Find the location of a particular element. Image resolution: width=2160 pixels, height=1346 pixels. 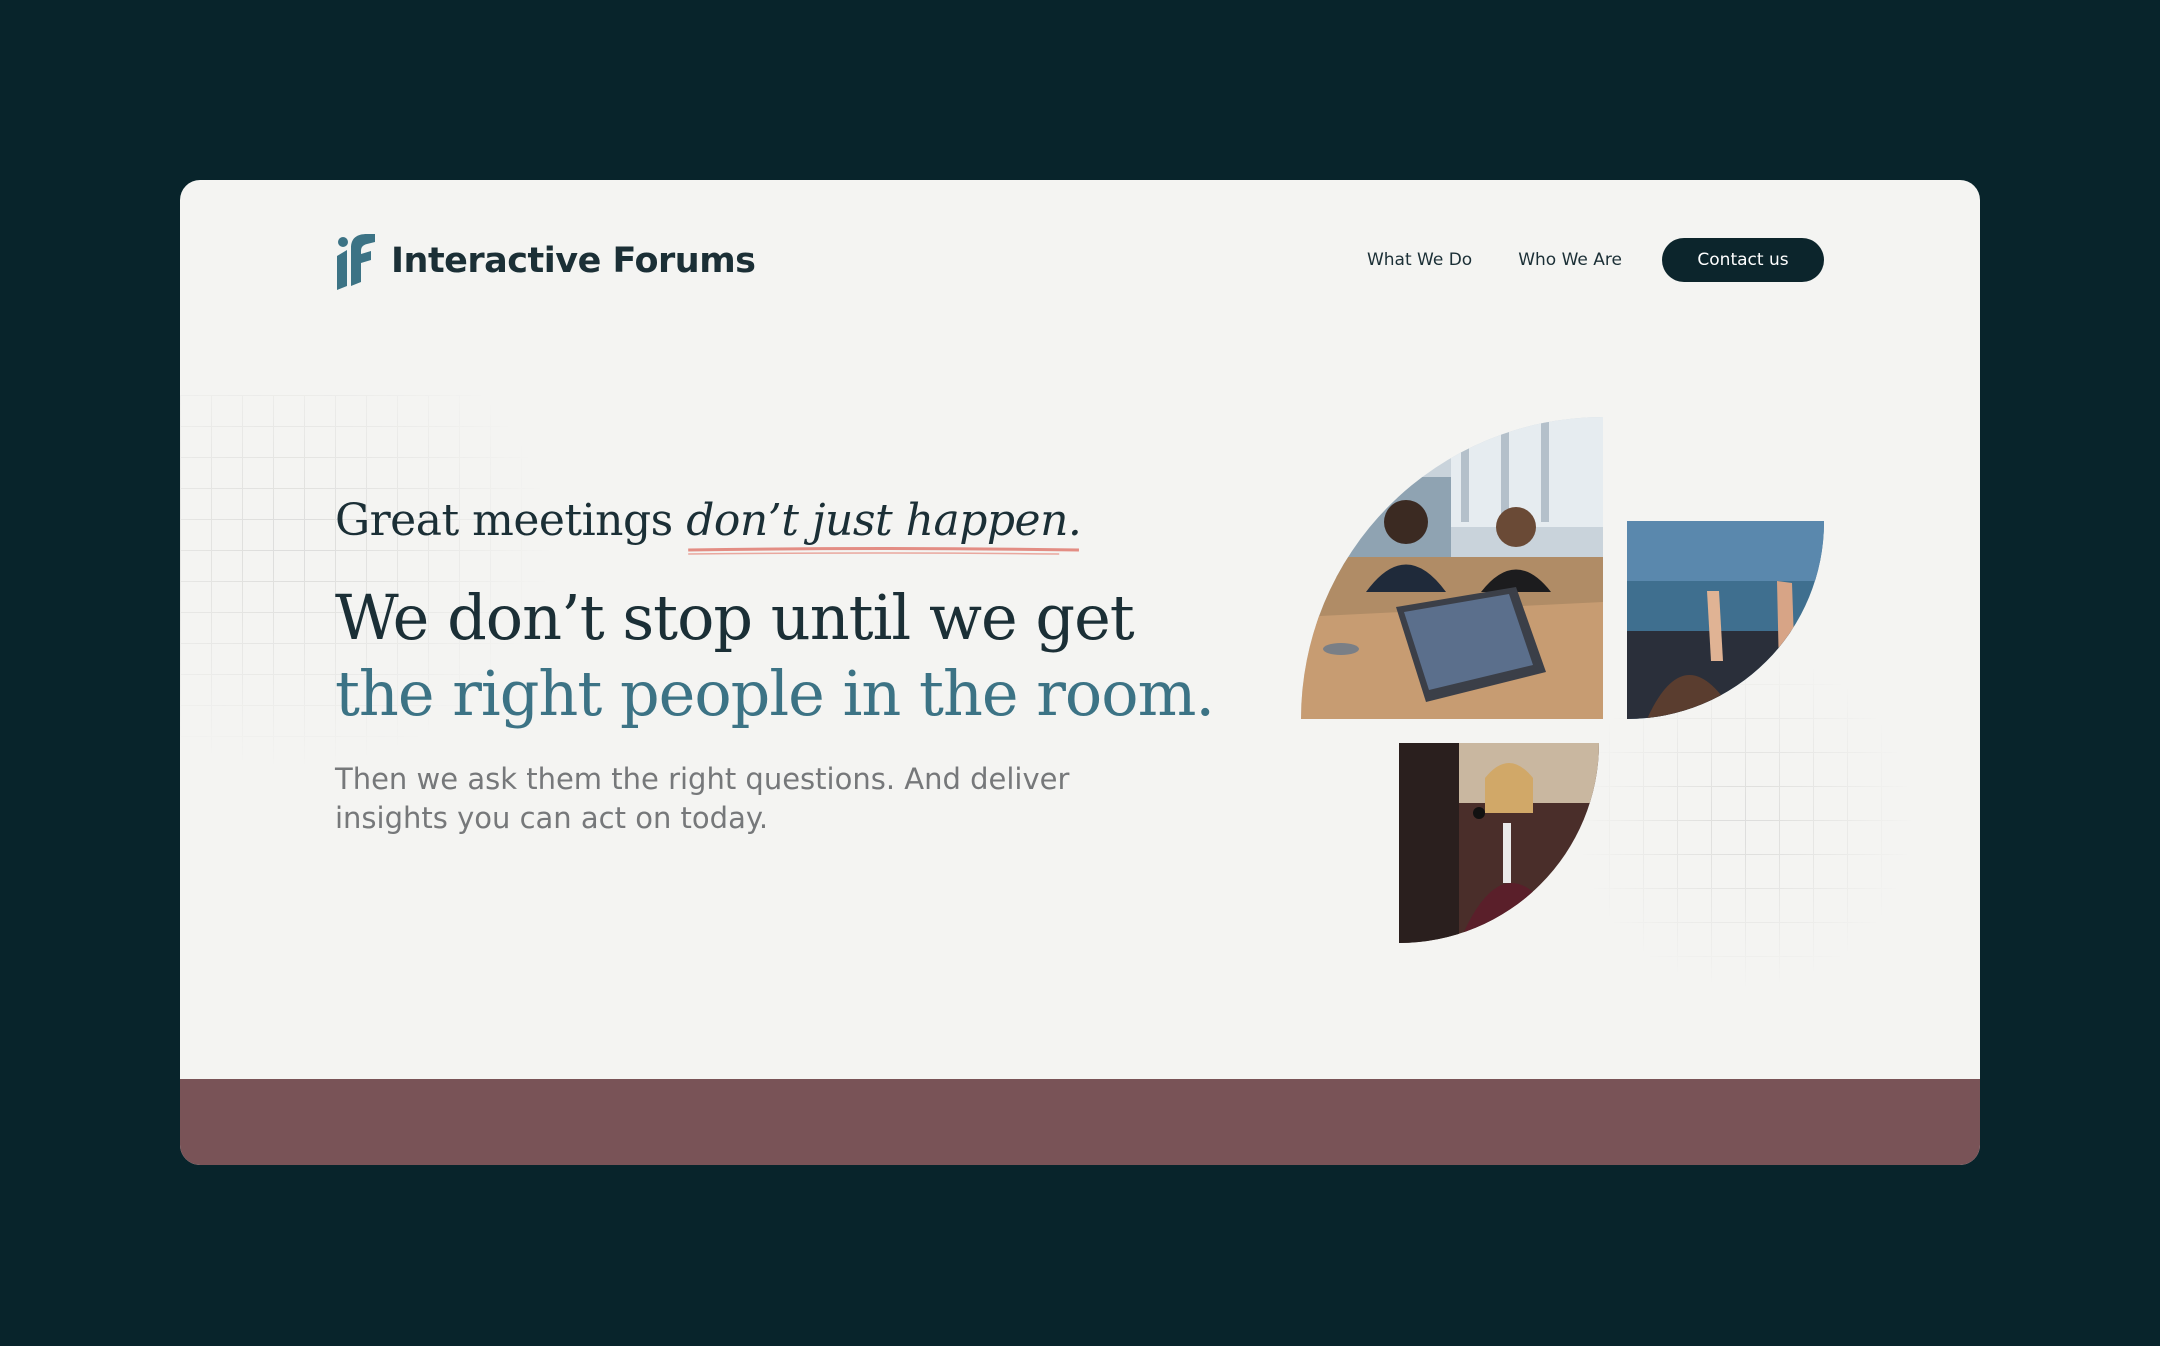

if-monogram-icon is located at coordinates (356, 262).